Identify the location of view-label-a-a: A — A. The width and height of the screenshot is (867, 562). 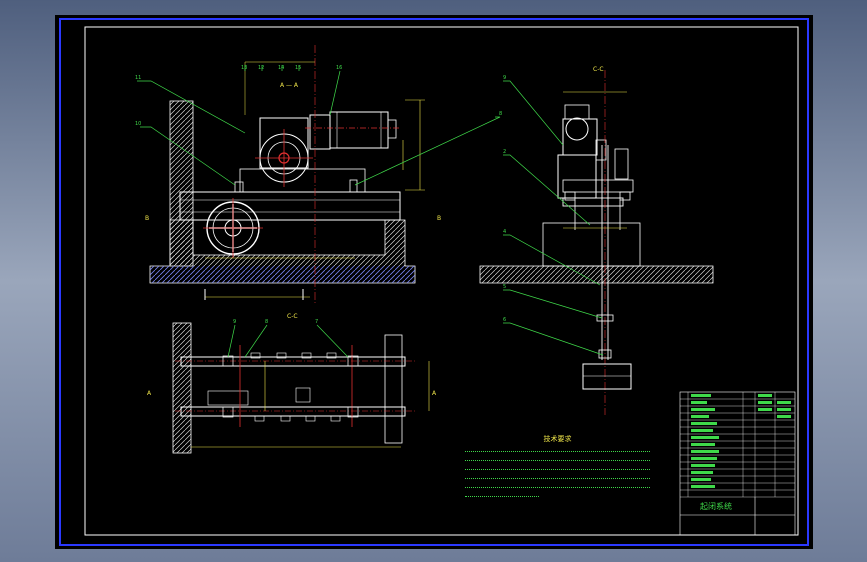
(289, 85).